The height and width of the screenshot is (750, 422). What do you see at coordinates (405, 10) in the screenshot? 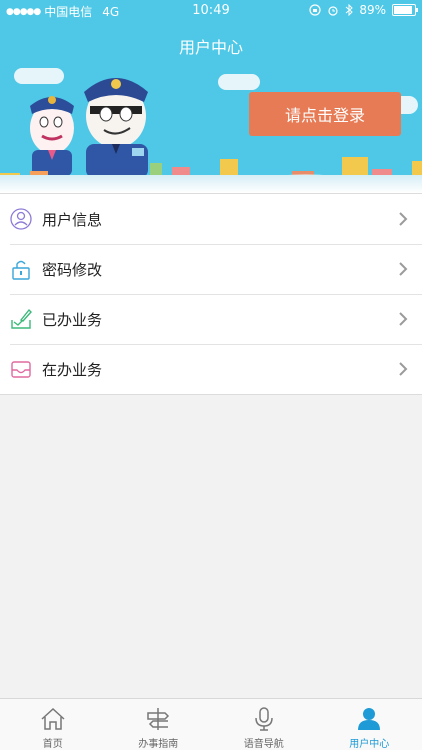
I see `battery-icon` at bounding box center [405, 10].